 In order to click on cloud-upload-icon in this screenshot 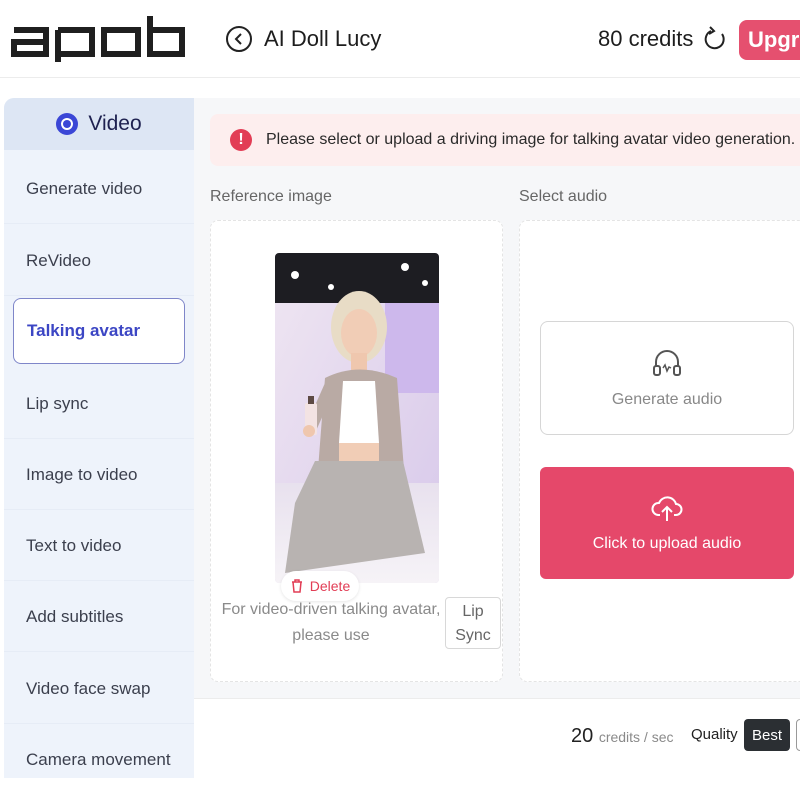, I will do `click(667, 508)`.